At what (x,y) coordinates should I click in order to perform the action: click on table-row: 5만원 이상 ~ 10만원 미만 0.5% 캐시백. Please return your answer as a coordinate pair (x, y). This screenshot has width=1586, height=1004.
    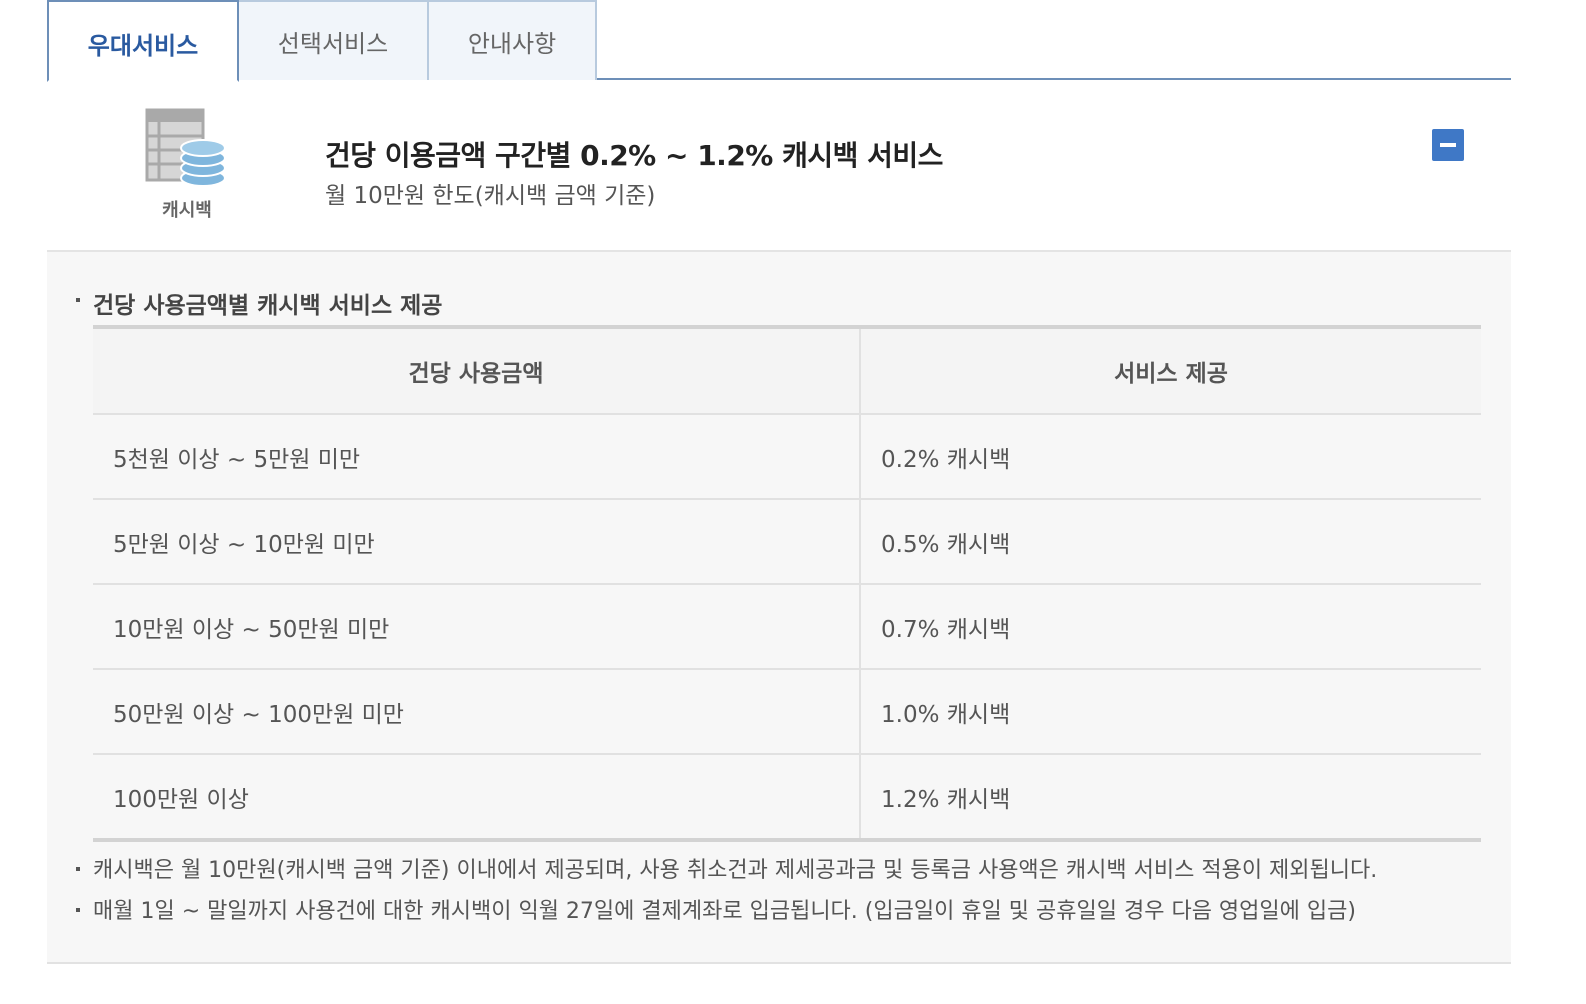
    Looking at the image, I should click on (787, 542).